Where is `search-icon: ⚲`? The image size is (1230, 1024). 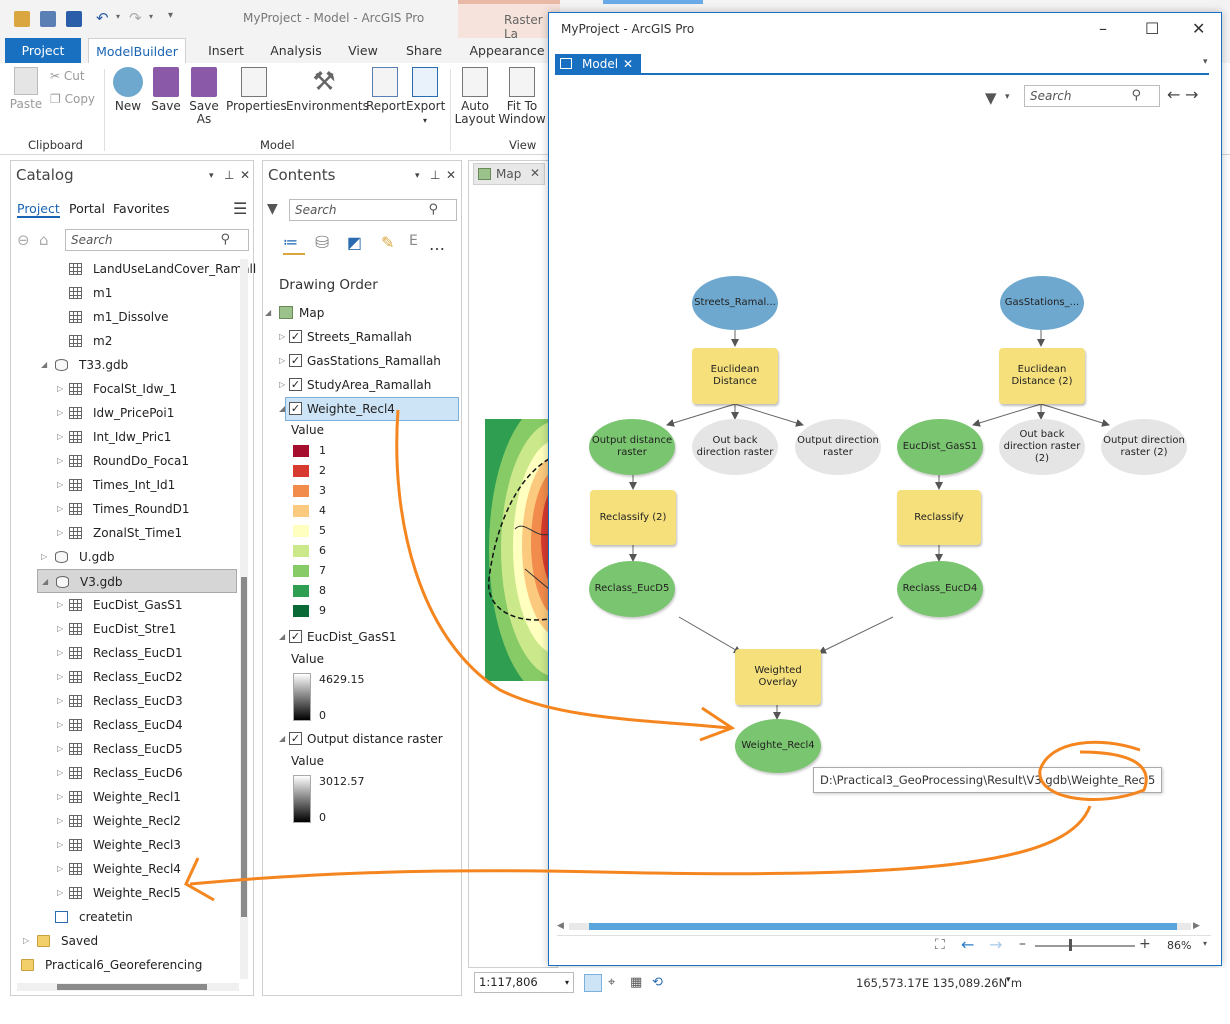
search-icon: ⚲ is located at coordinates (433, 209).